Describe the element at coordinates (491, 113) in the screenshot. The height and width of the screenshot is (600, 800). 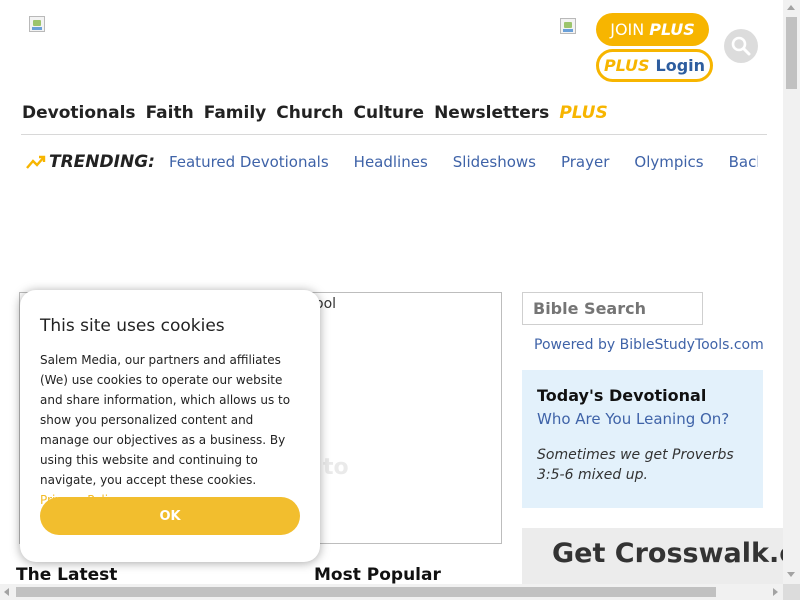
I see `nav-item-newsletters: Newsletters` at that location.